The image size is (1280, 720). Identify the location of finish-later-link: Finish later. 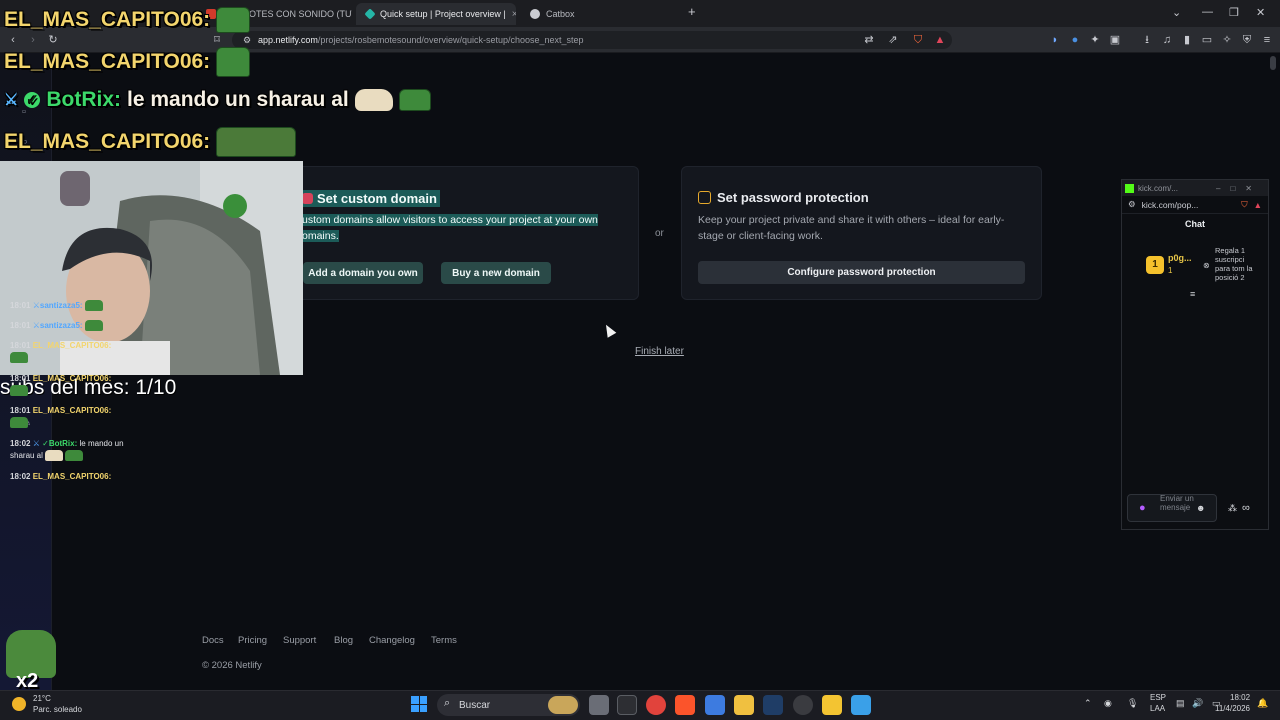
(659, 351).